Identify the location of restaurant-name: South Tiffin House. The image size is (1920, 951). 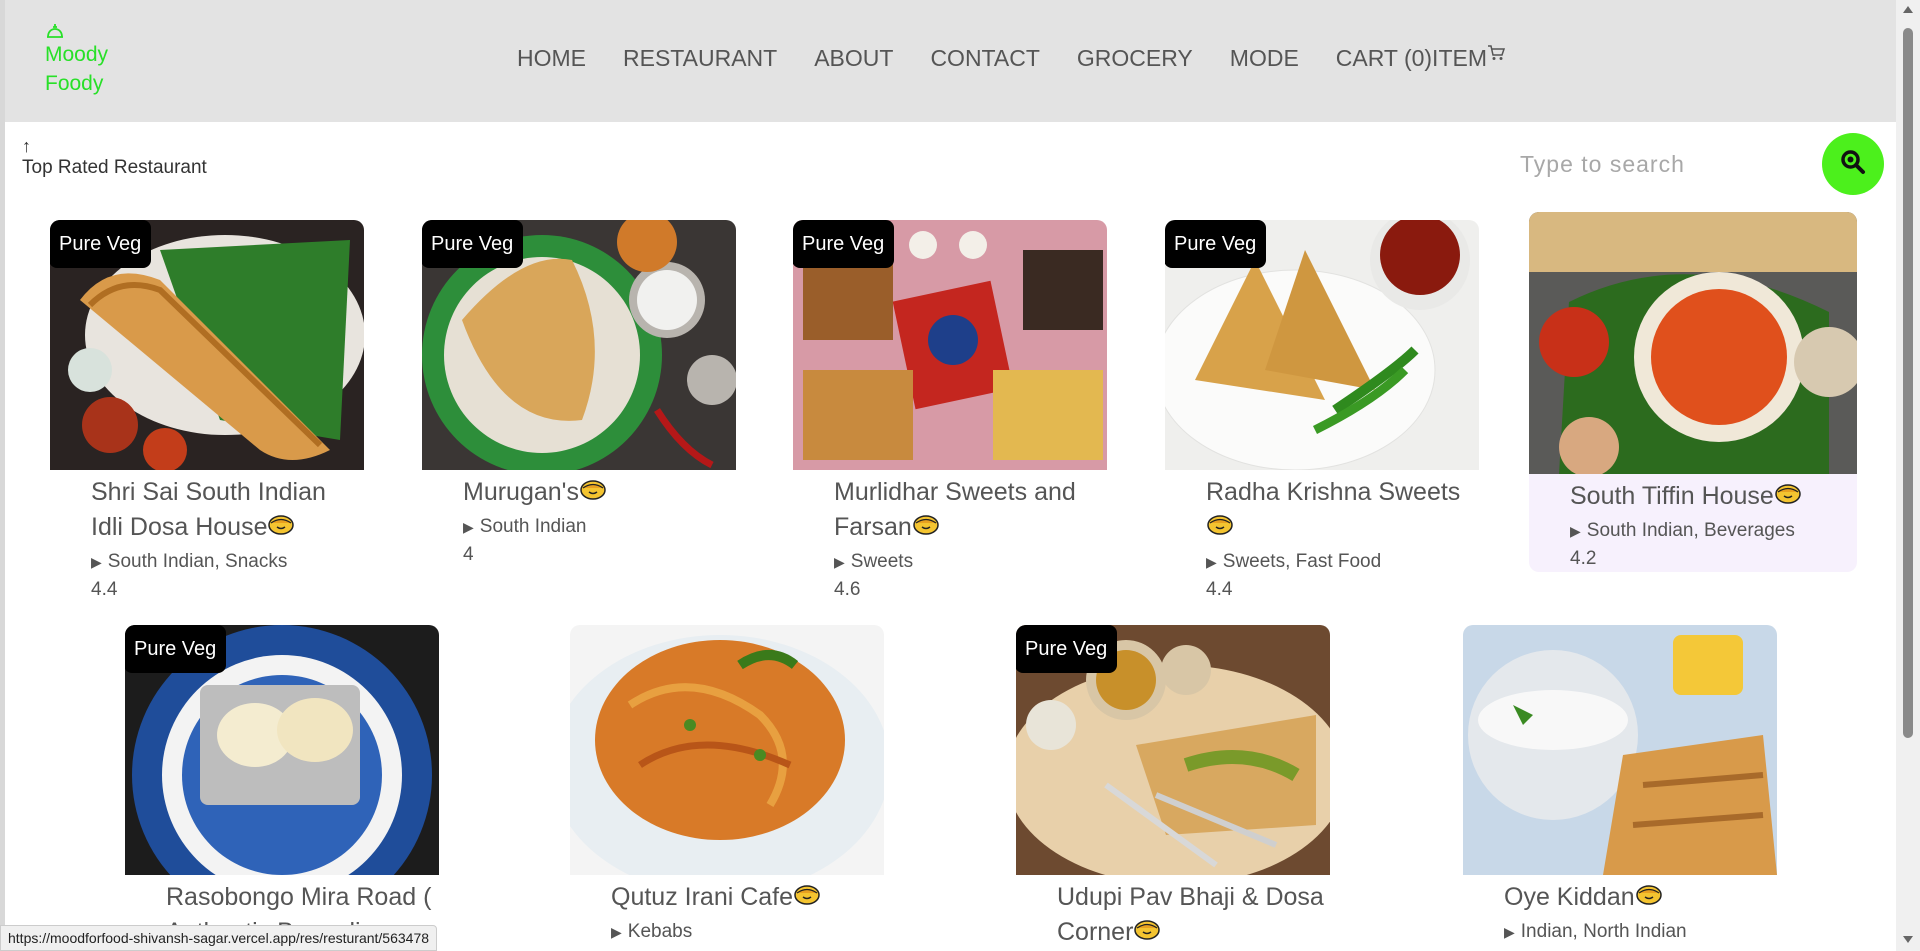
(1672, 496).